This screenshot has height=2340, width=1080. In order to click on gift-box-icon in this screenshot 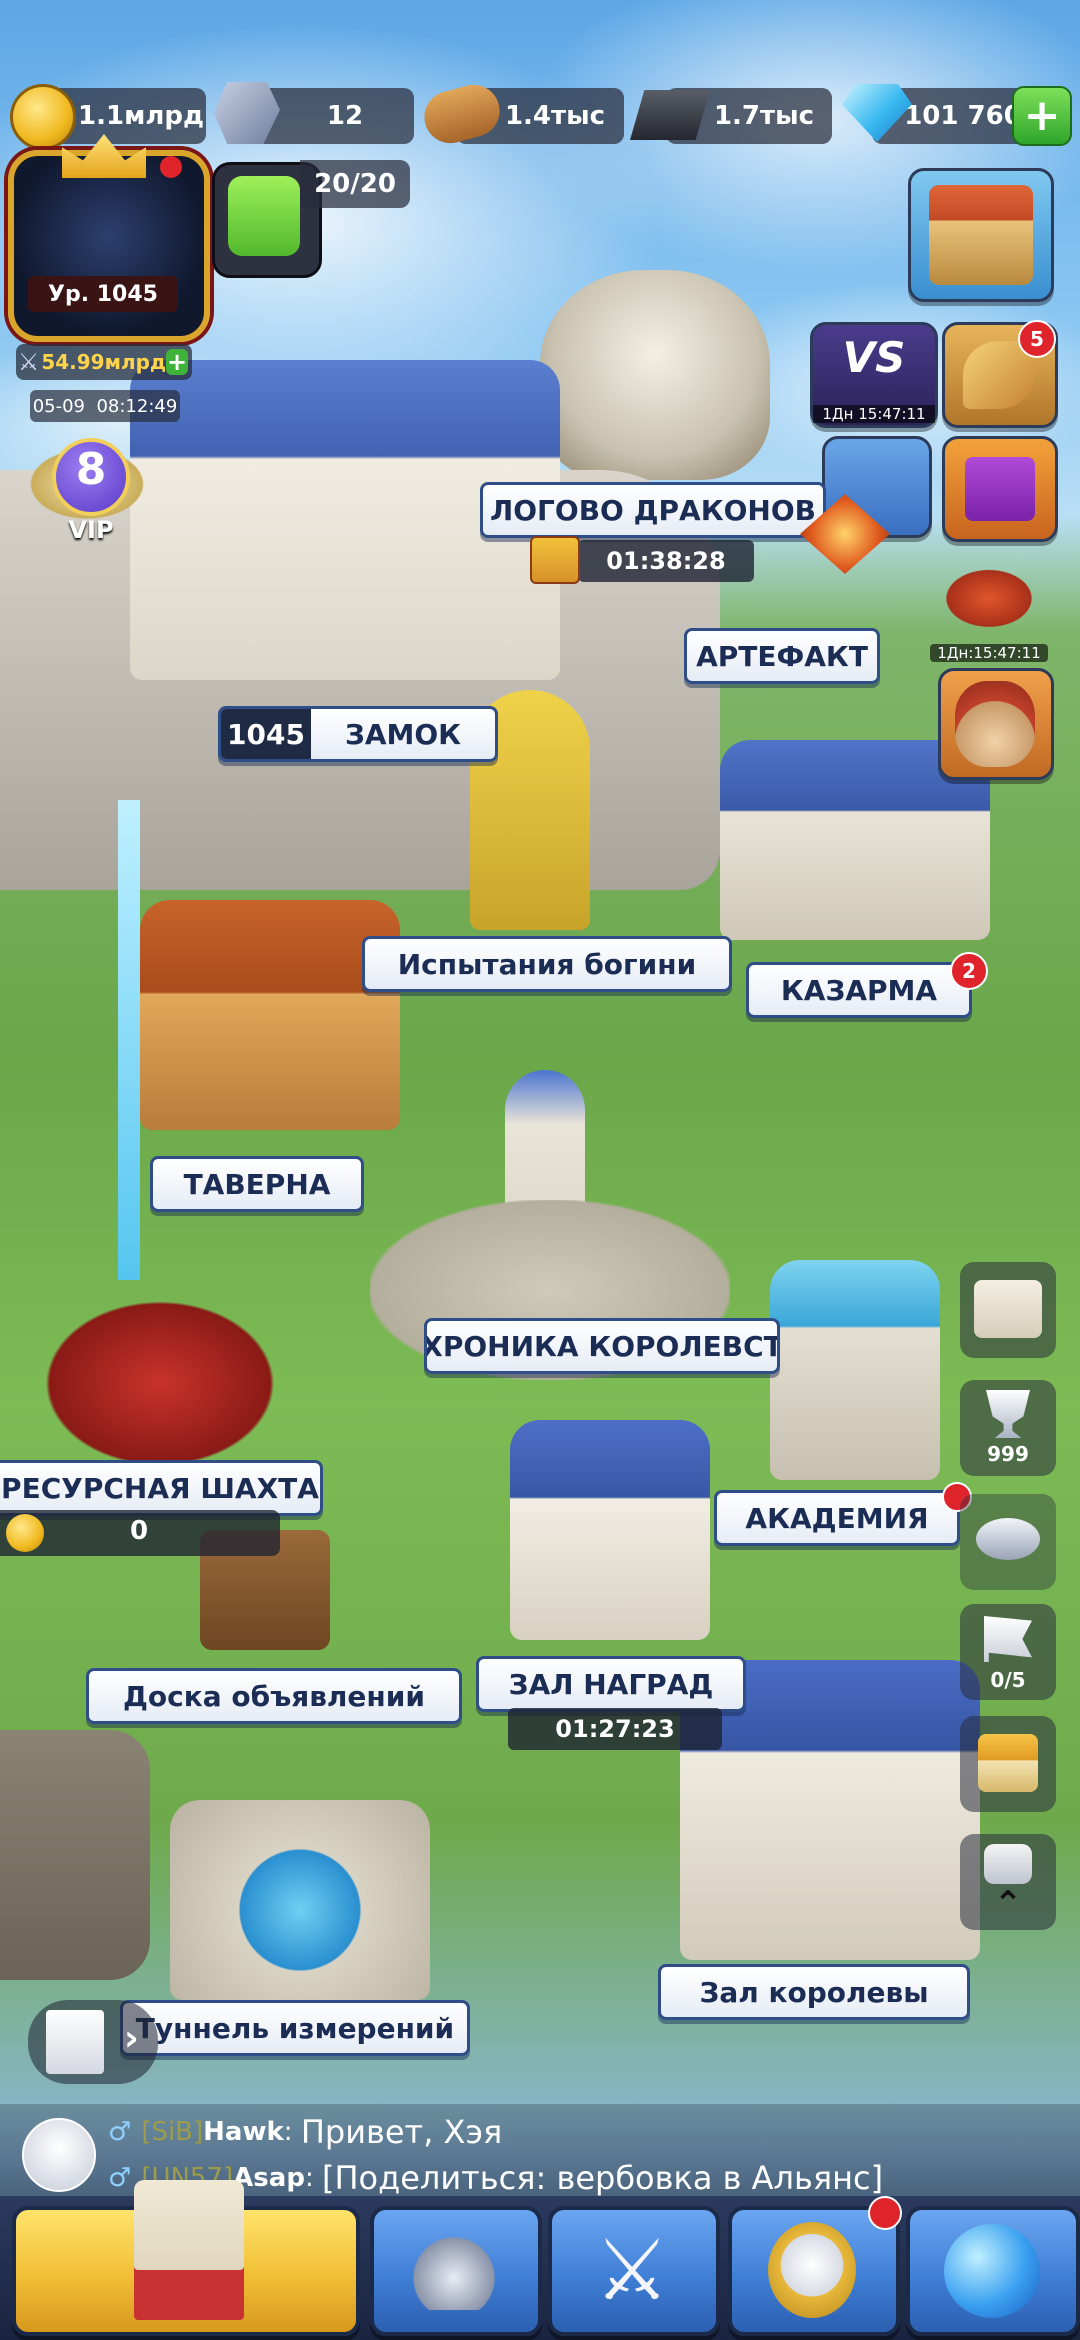, I will do `click(1000, 489)`.